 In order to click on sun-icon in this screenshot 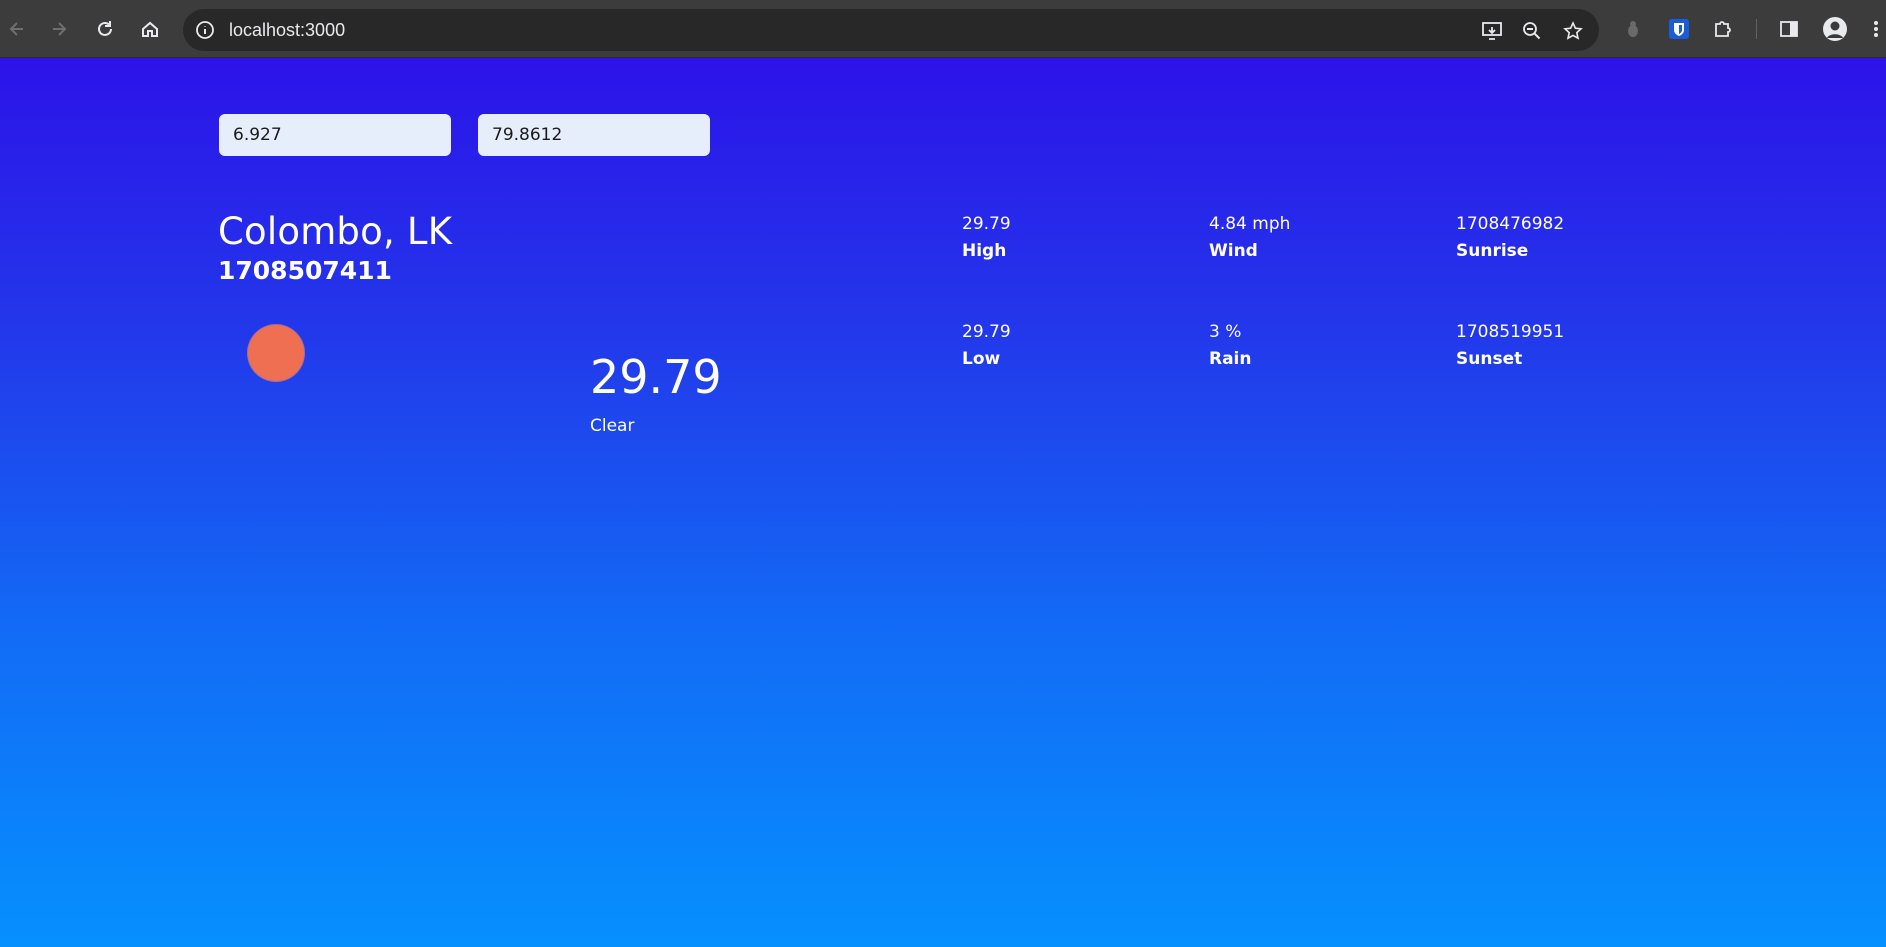, I will do `click(276, 353)`.